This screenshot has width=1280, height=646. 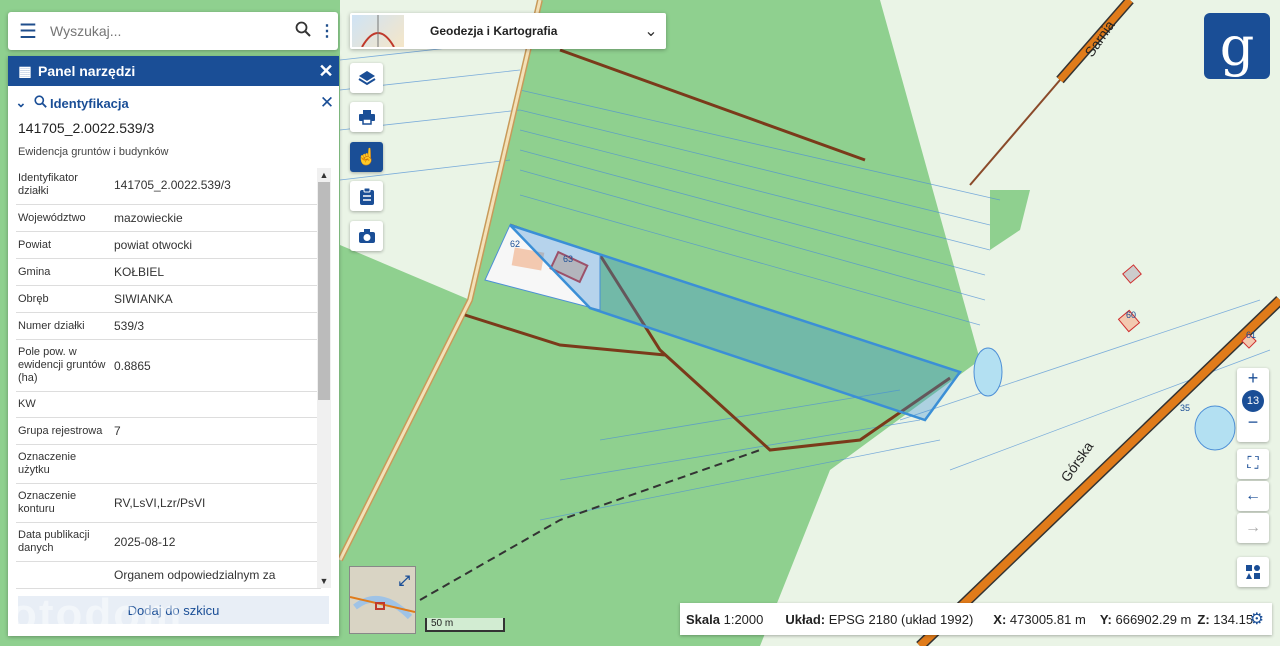 I want to click on z-value: 134.15, so click(x=1233, y=619).